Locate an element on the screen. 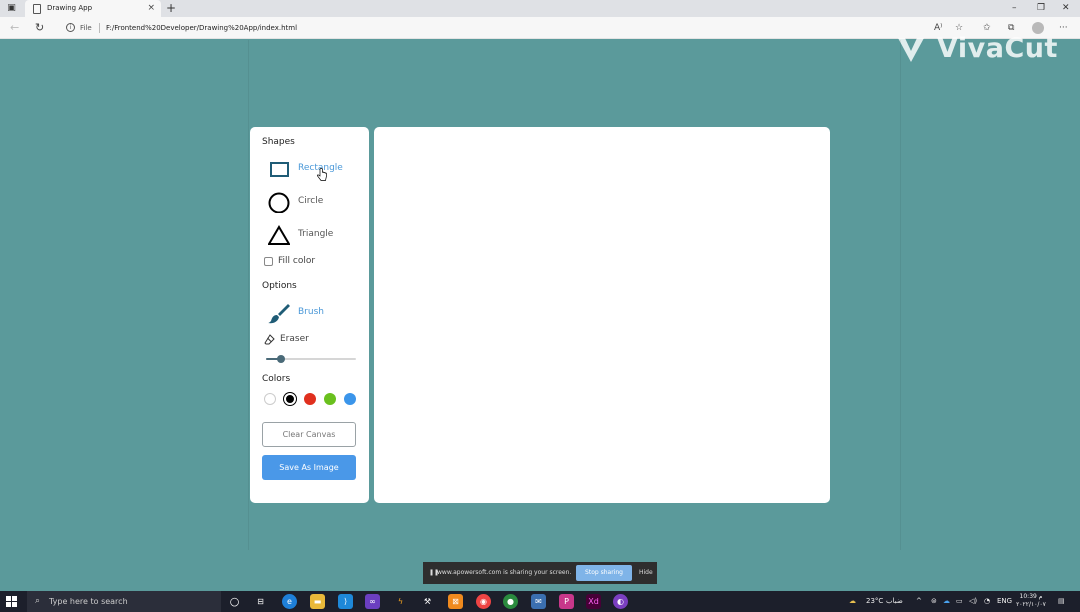 The width and height of the screenshot is (1080, 612). edge-icon: e is located at coordinates (289, 601).